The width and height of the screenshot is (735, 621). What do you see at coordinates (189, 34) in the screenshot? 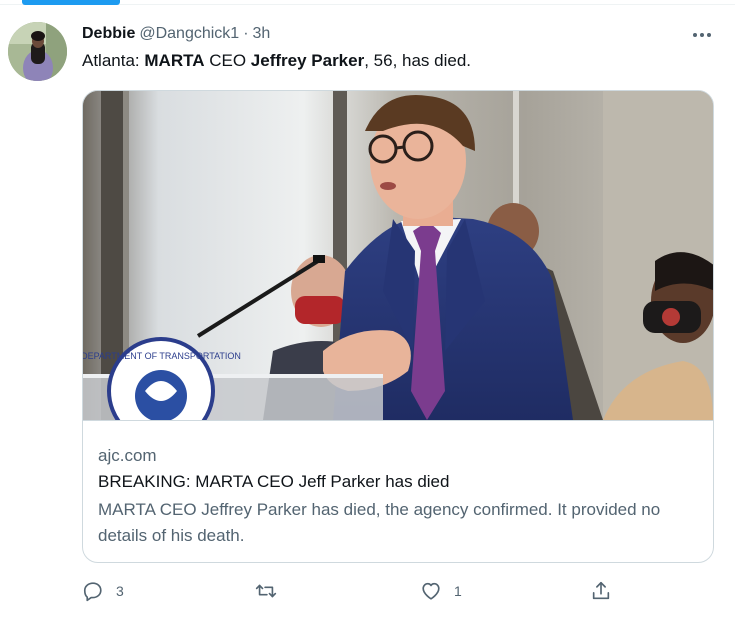
I see `user-handle: @Dangchick1` at bounding box center [189, 34].